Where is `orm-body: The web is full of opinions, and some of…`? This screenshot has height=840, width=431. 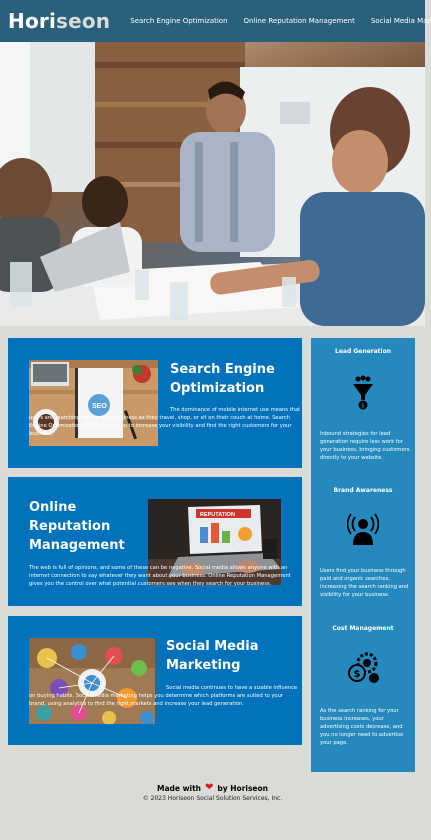 orm-body: The web is full of opinions, and some of… is located at coordinates (165, 576).